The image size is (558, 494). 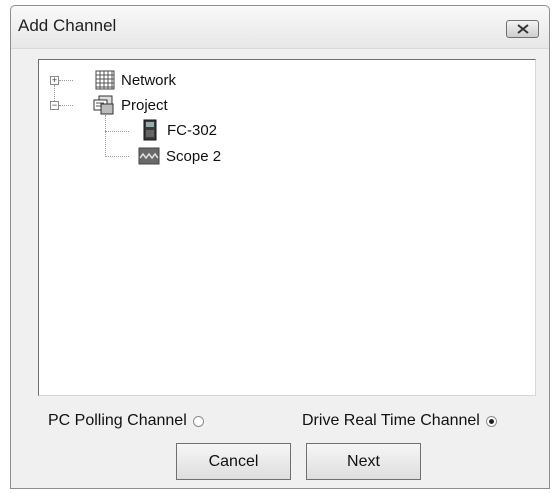 I want to click on tree-item-project: Project, so click(x=130, y=105).